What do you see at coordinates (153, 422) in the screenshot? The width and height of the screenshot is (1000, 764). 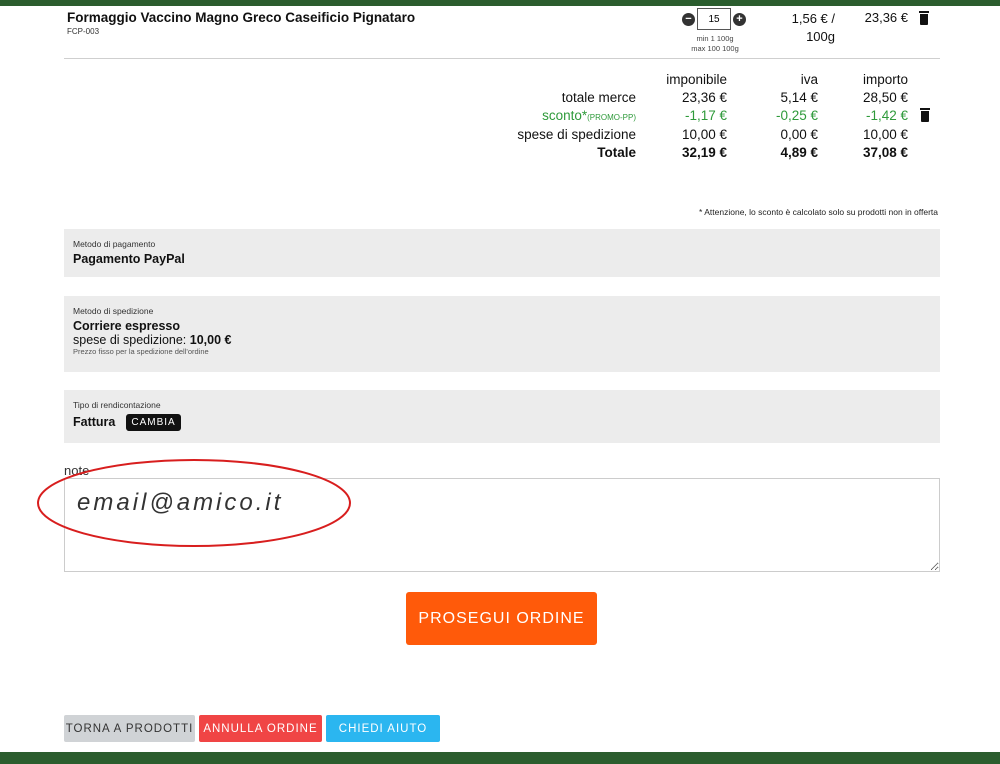 I see `change-billing-button: CAMBIA` at bounding box center [153, 422].